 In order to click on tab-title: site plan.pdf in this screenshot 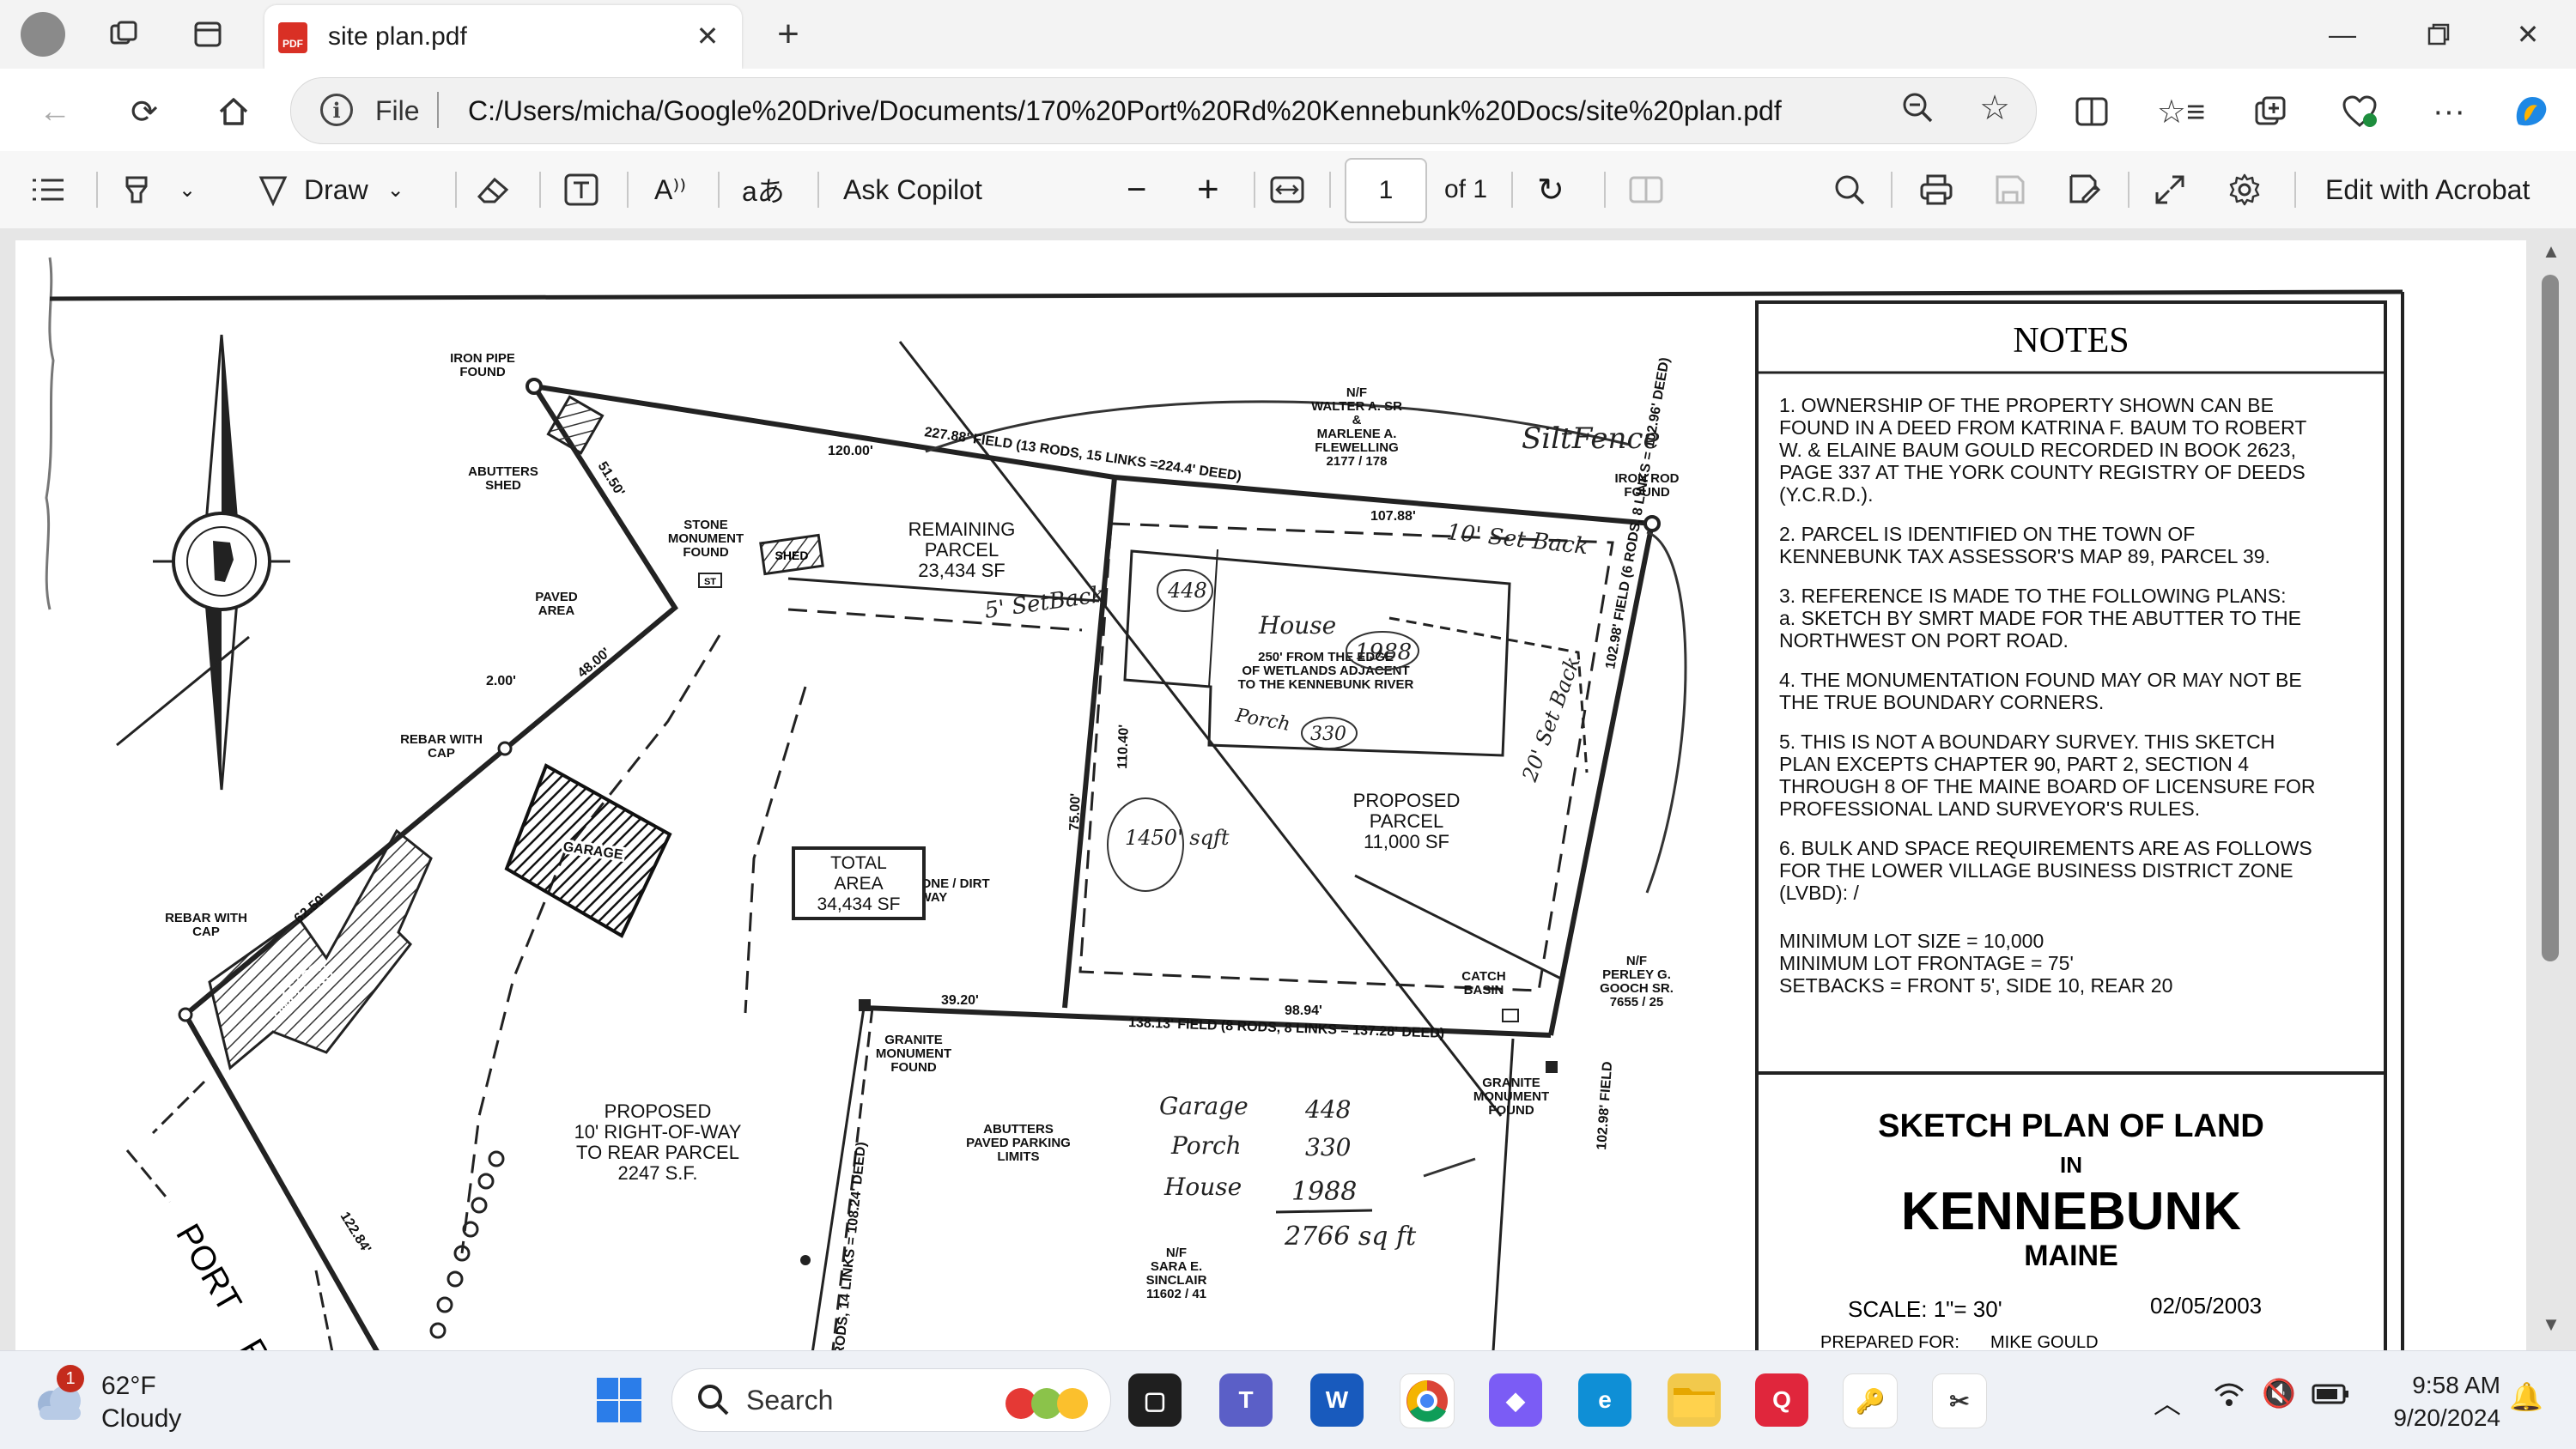, I will do `click(398, 36)`.